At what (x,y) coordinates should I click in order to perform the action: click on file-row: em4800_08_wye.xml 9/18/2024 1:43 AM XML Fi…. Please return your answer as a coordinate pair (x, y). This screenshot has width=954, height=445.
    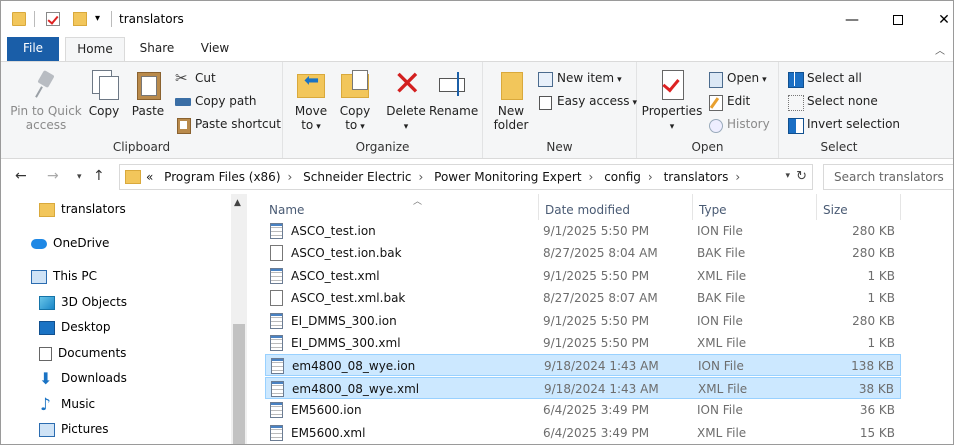
    Looking at the image, I should click on (583, 387).